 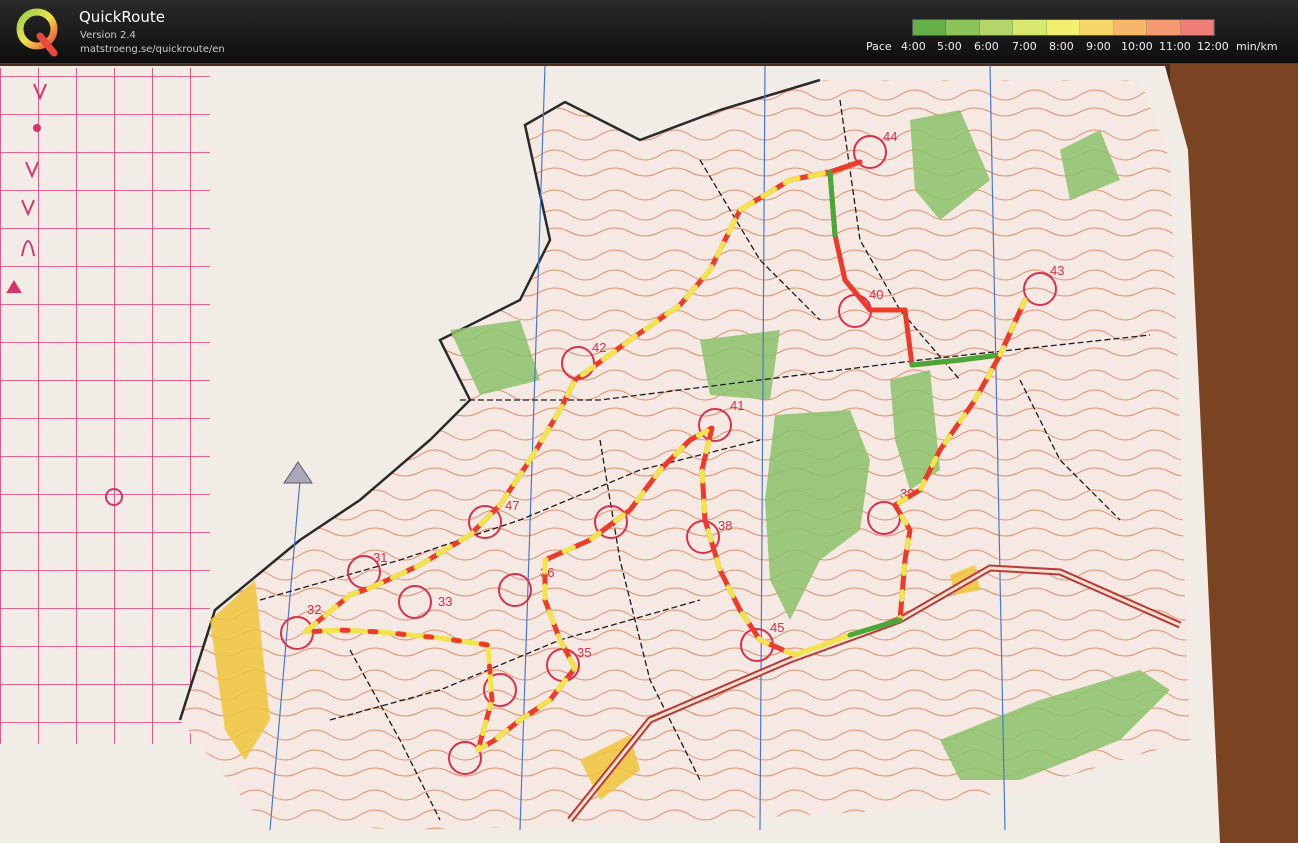 I want to click on control-number: 32, so click(x=314, y=609).